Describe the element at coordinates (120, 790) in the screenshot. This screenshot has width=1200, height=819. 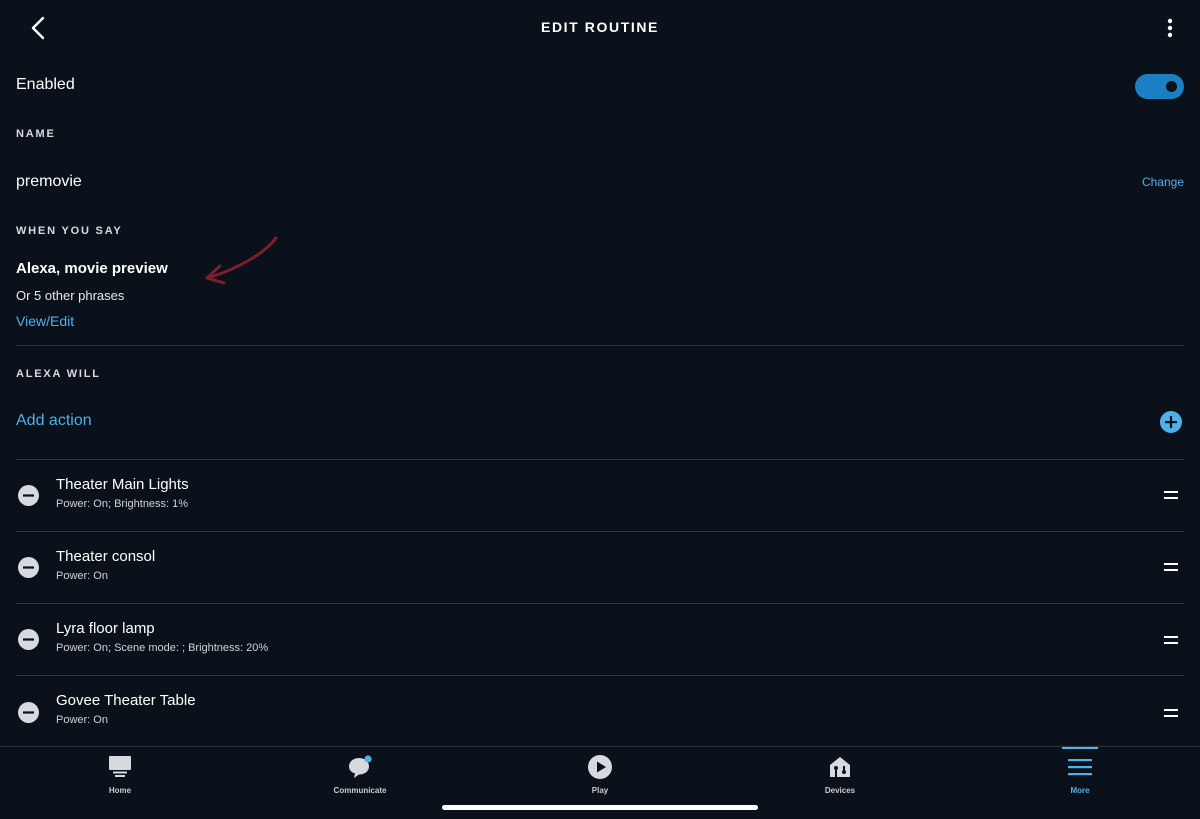
I see `nav-label: Home` at that location.